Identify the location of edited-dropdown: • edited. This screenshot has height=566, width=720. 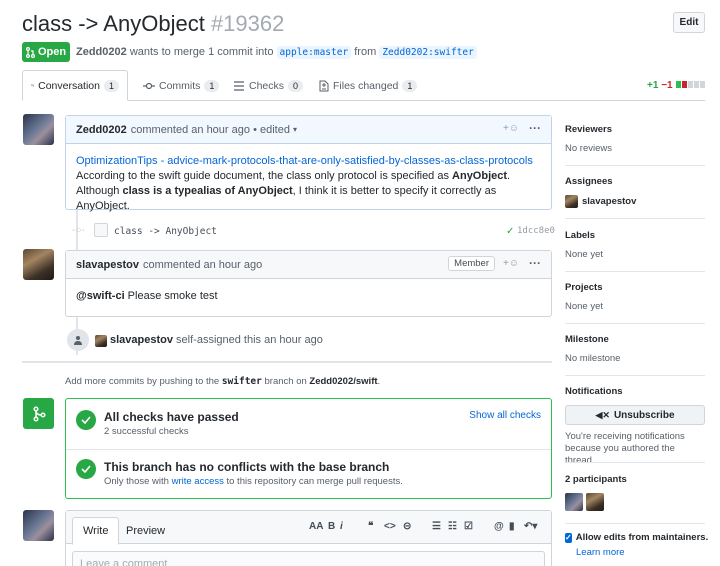
(271, 130).